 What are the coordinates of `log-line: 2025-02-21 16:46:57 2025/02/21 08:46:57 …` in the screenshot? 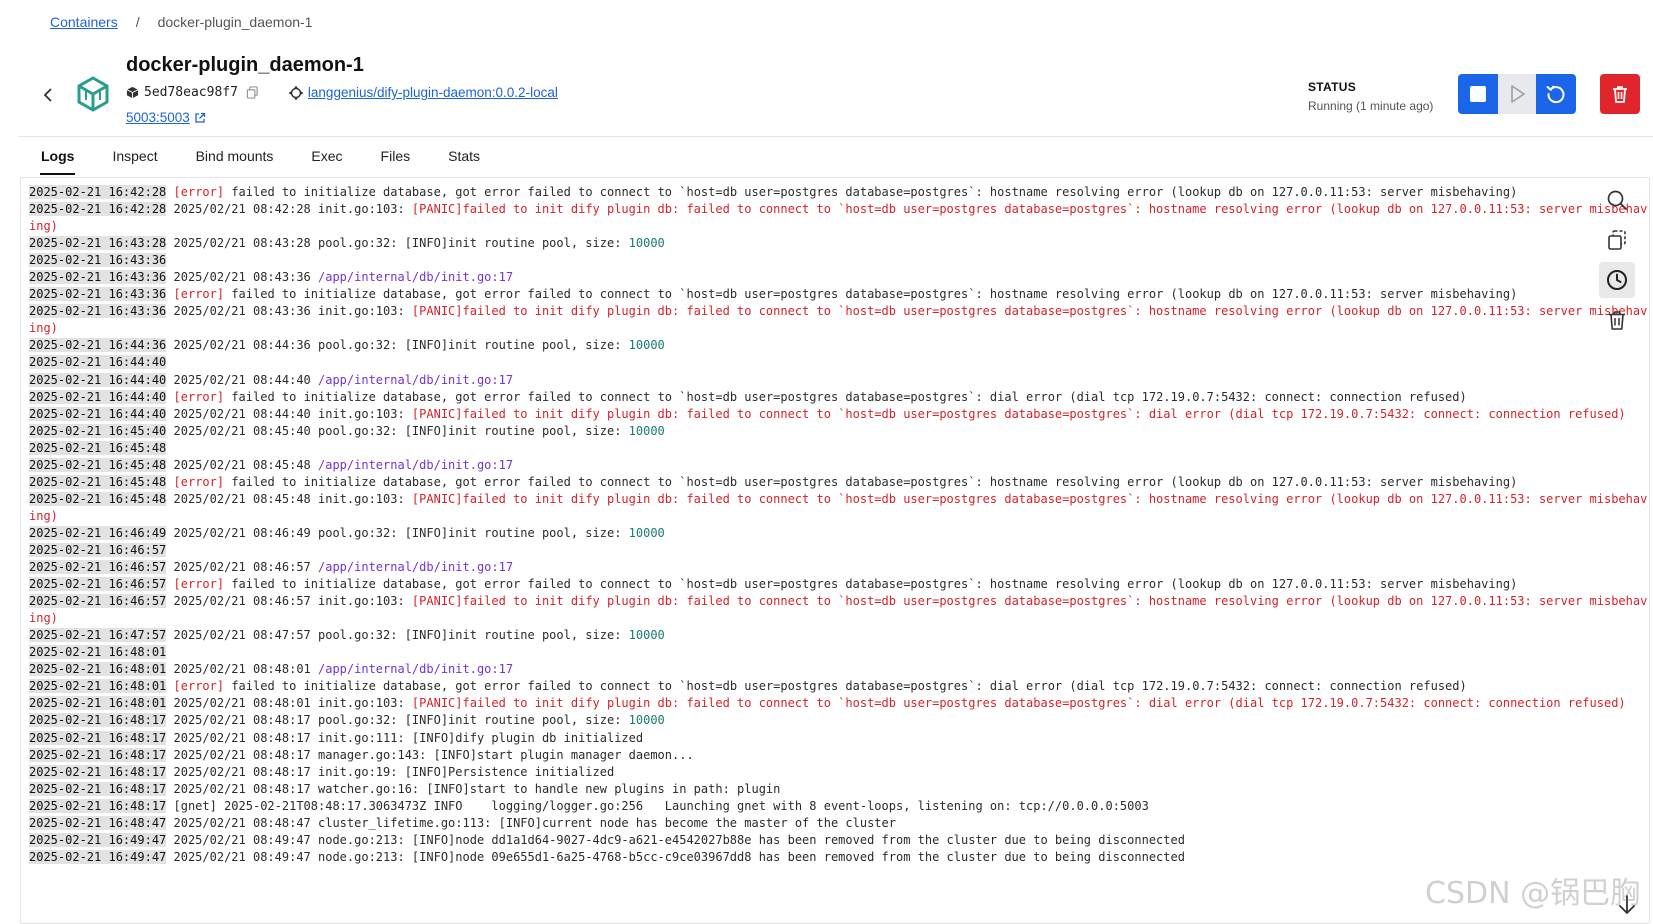 It's located at (838, 567).